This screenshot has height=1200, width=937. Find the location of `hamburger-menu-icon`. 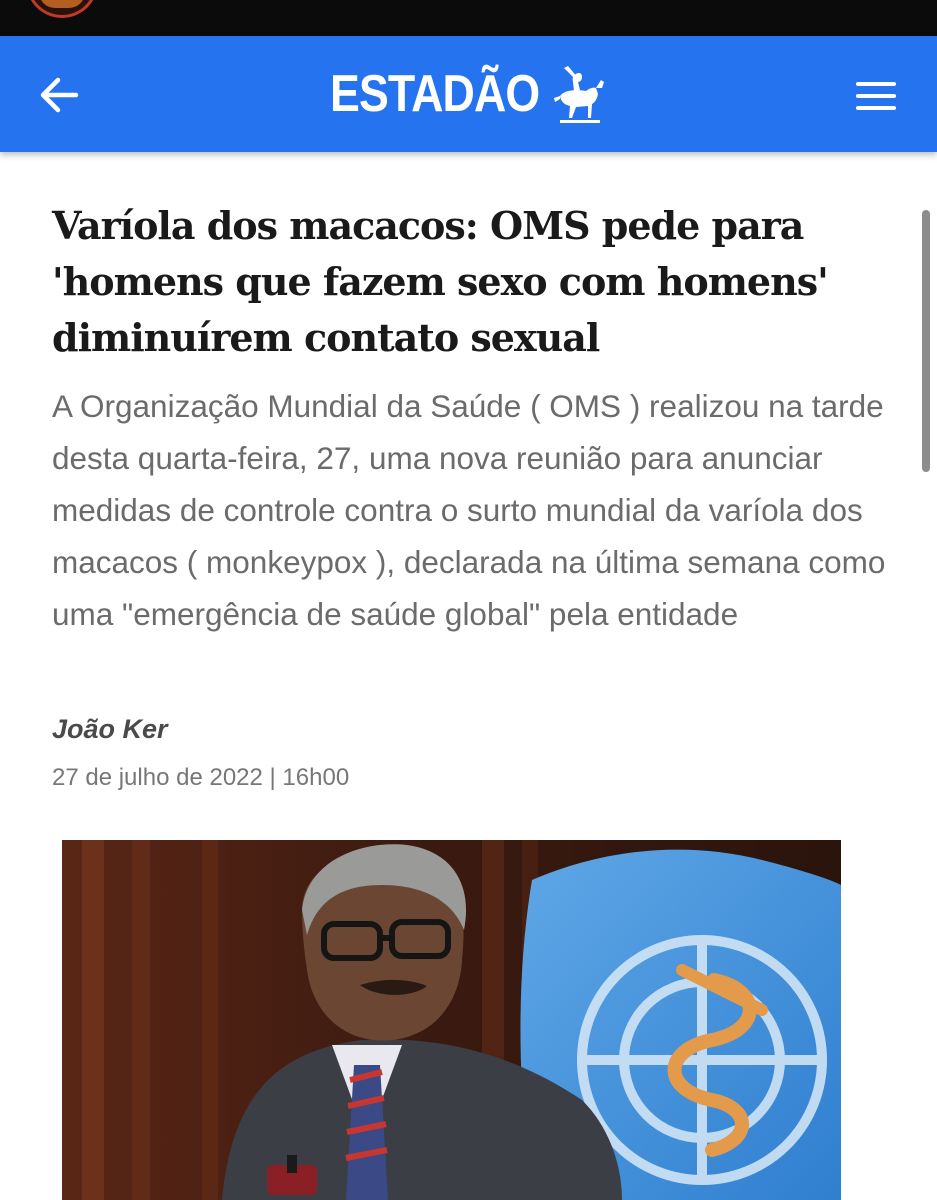

hamburger-menu-icon is located at coordinates (876, 96).